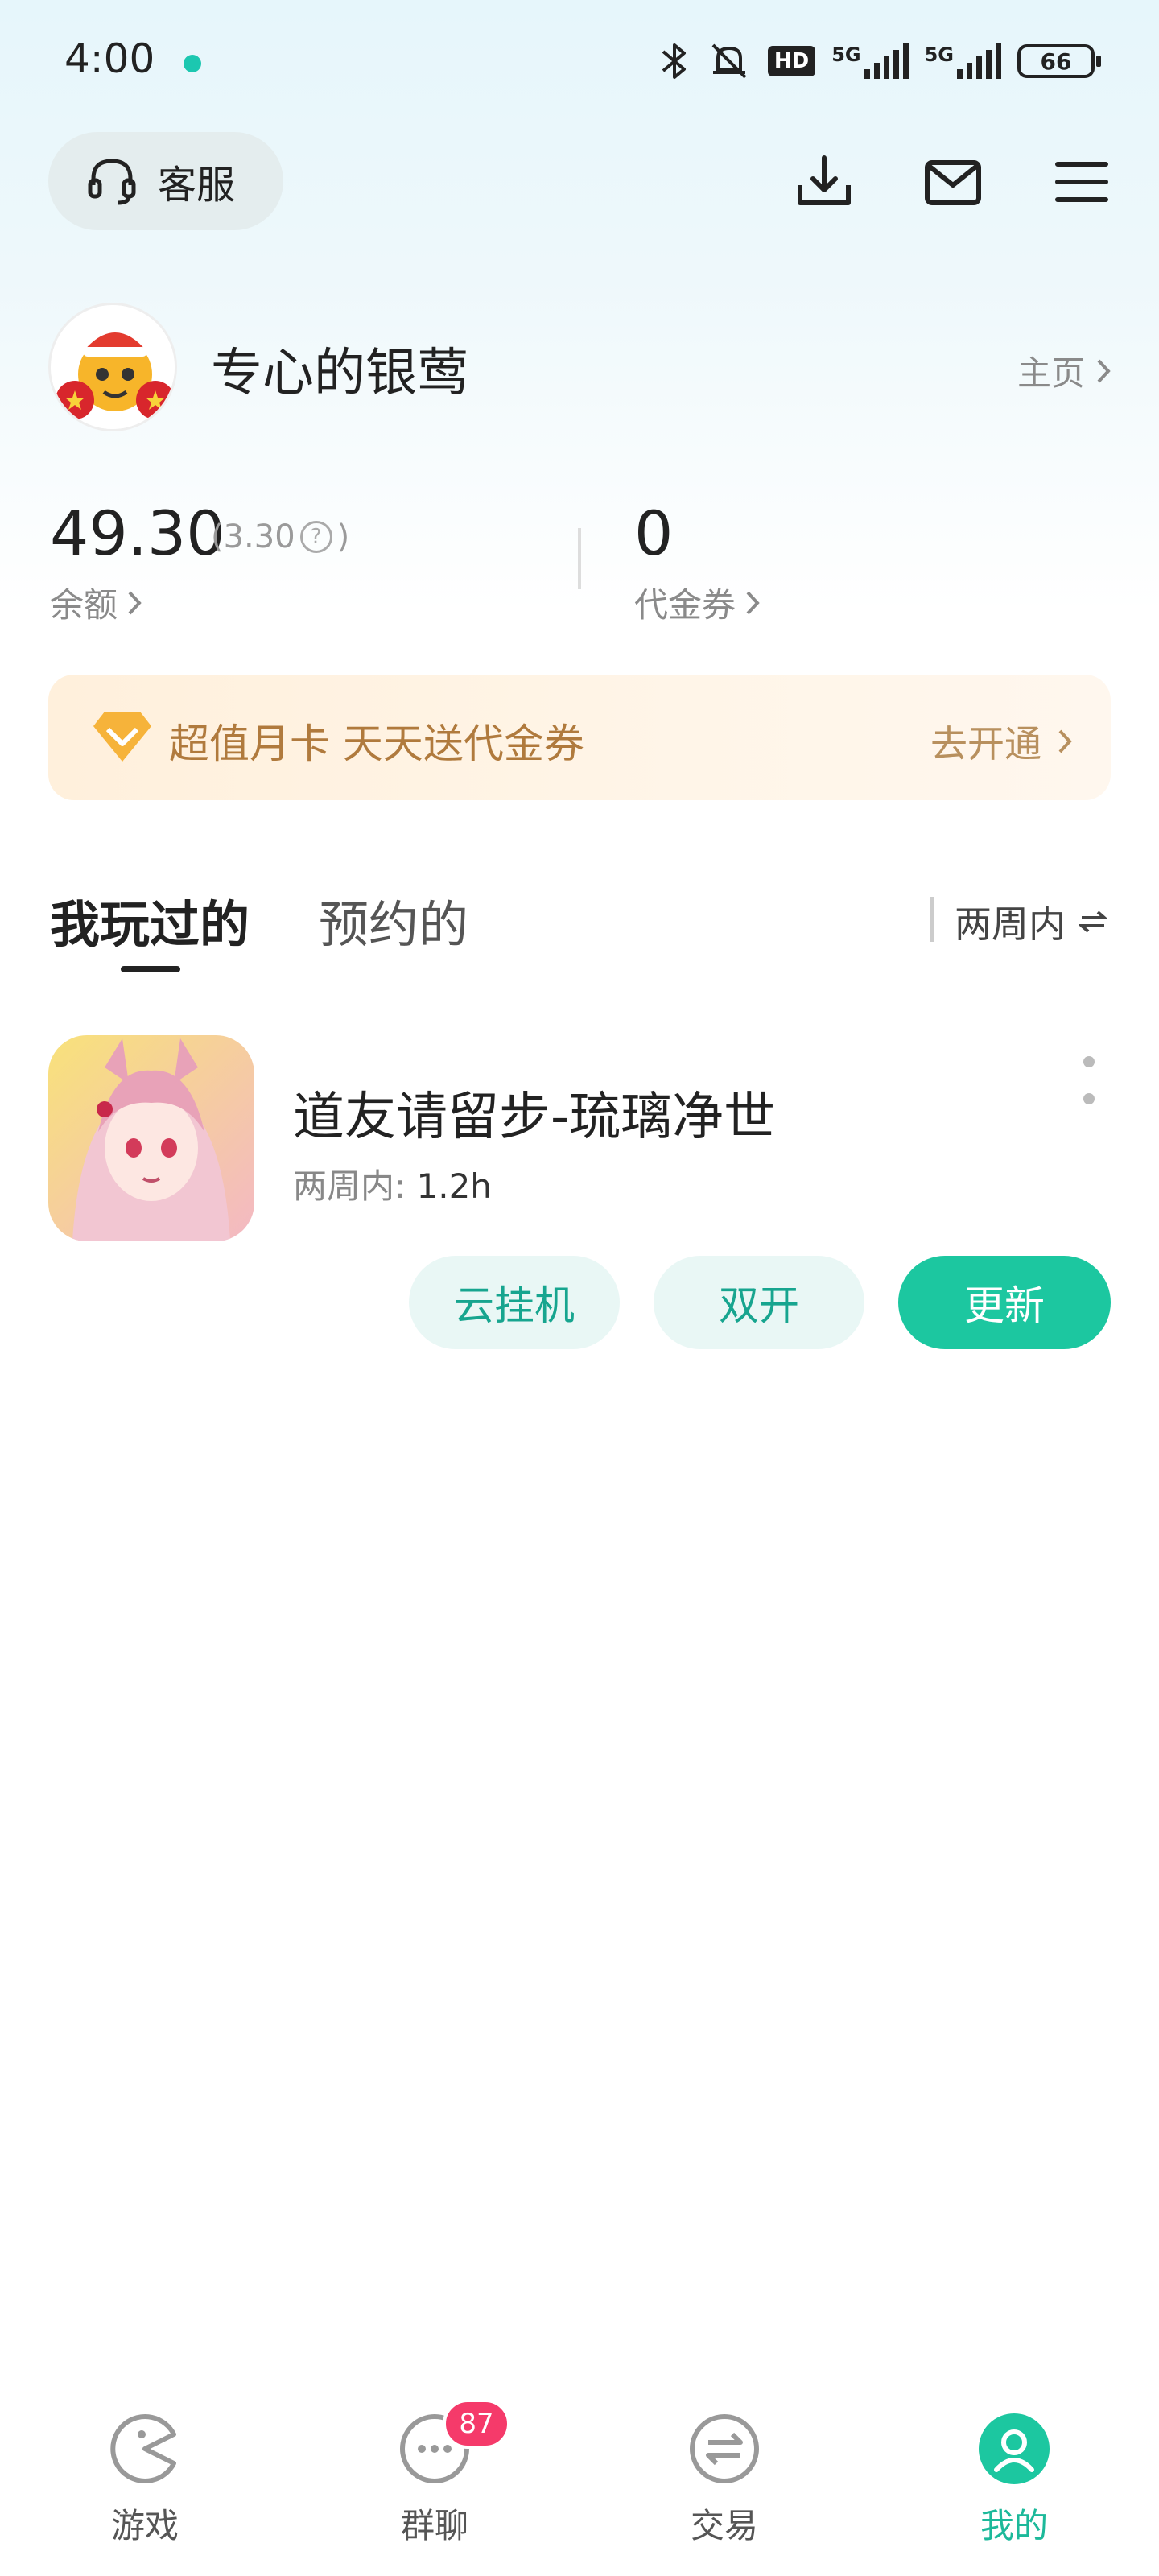  I want to click on signal-icon-2: 5G, so click(963, 61).